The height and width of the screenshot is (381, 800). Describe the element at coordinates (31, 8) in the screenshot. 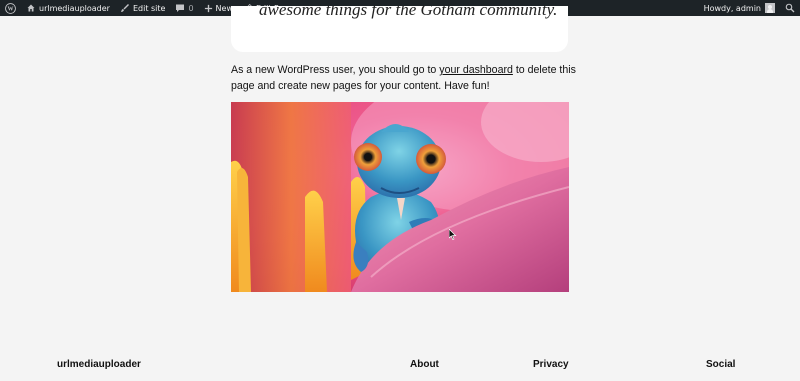

I see `home-icon` at that location.